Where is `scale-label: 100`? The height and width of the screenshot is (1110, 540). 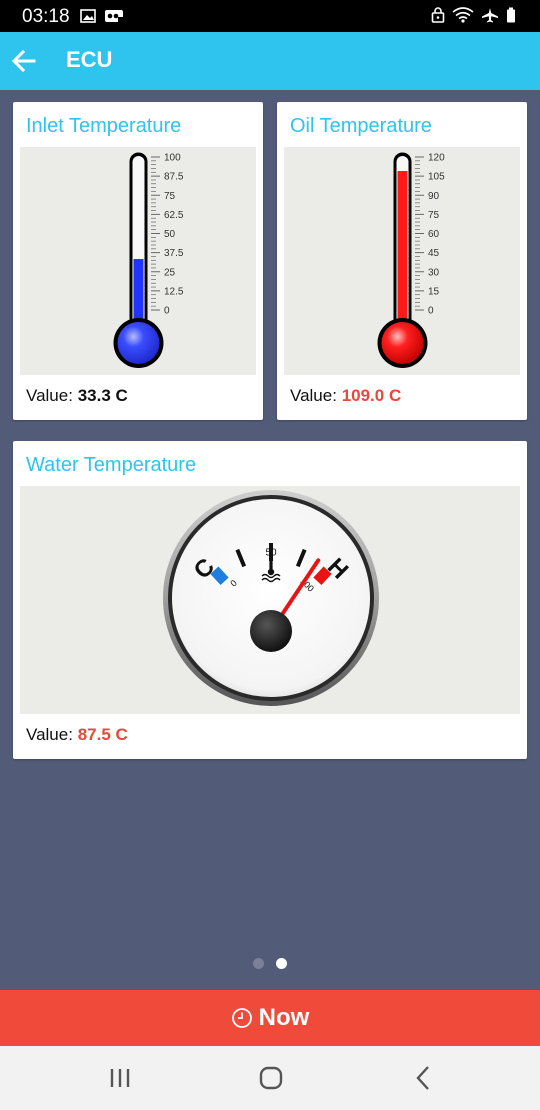 scale-label: 100 is located at coordinates (172, 158).